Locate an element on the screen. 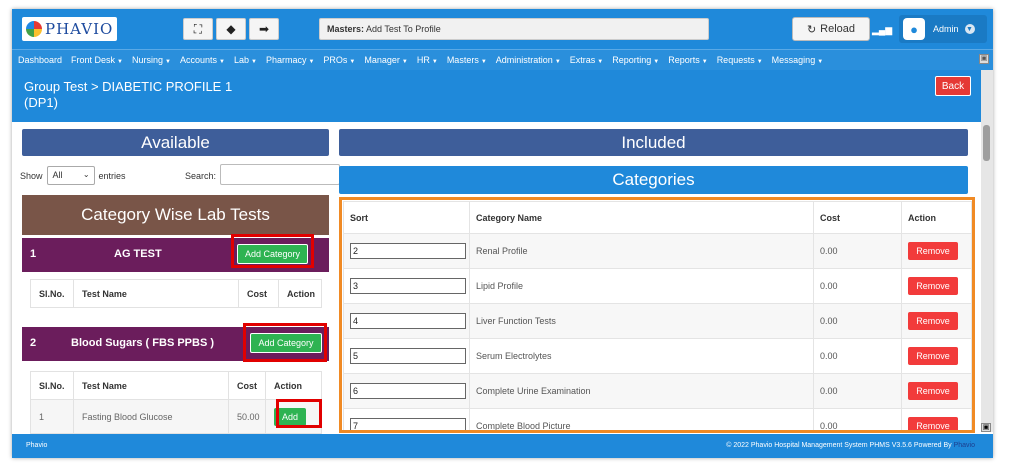 Image resolution: width=1011 pixels, height=476 pixels. table-row: Serum Electrolytes 0.00 Remove is located at coordinates (657, 356).